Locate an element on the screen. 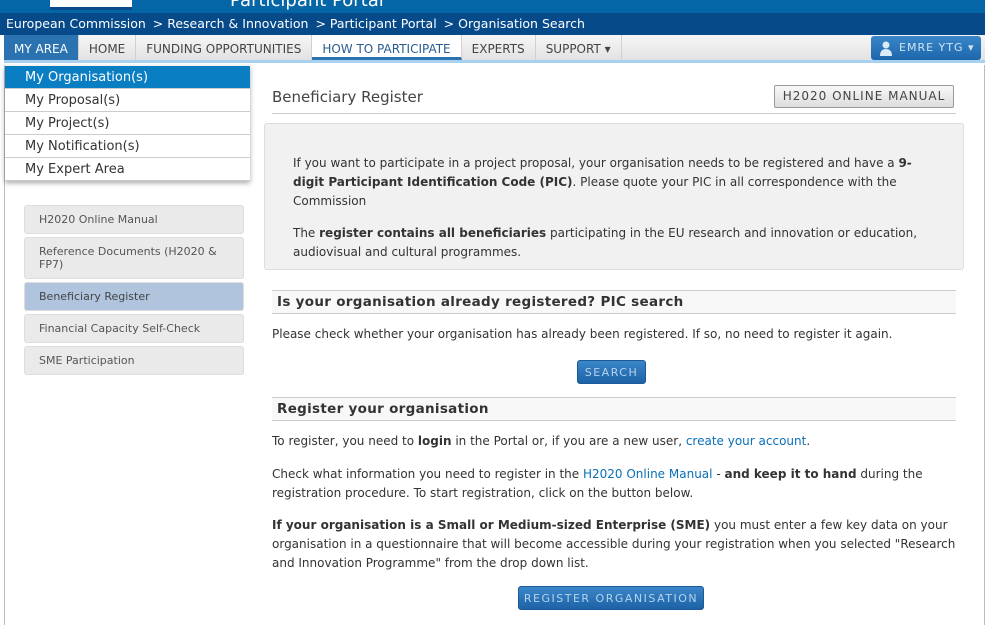 The image size is (996, 625). nav-my-area: MY AREA is located at coordinates (41, 47).